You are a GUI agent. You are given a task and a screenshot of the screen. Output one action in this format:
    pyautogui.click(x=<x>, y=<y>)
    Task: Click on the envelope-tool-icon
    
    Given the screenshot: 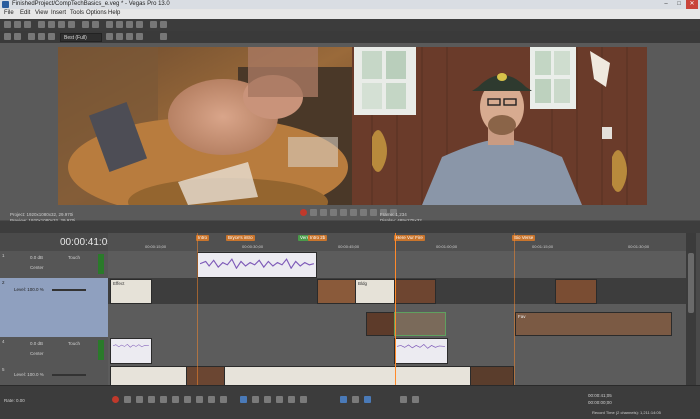 What is the action you would take?
    pyautogui.click(x=119, y=24)
    